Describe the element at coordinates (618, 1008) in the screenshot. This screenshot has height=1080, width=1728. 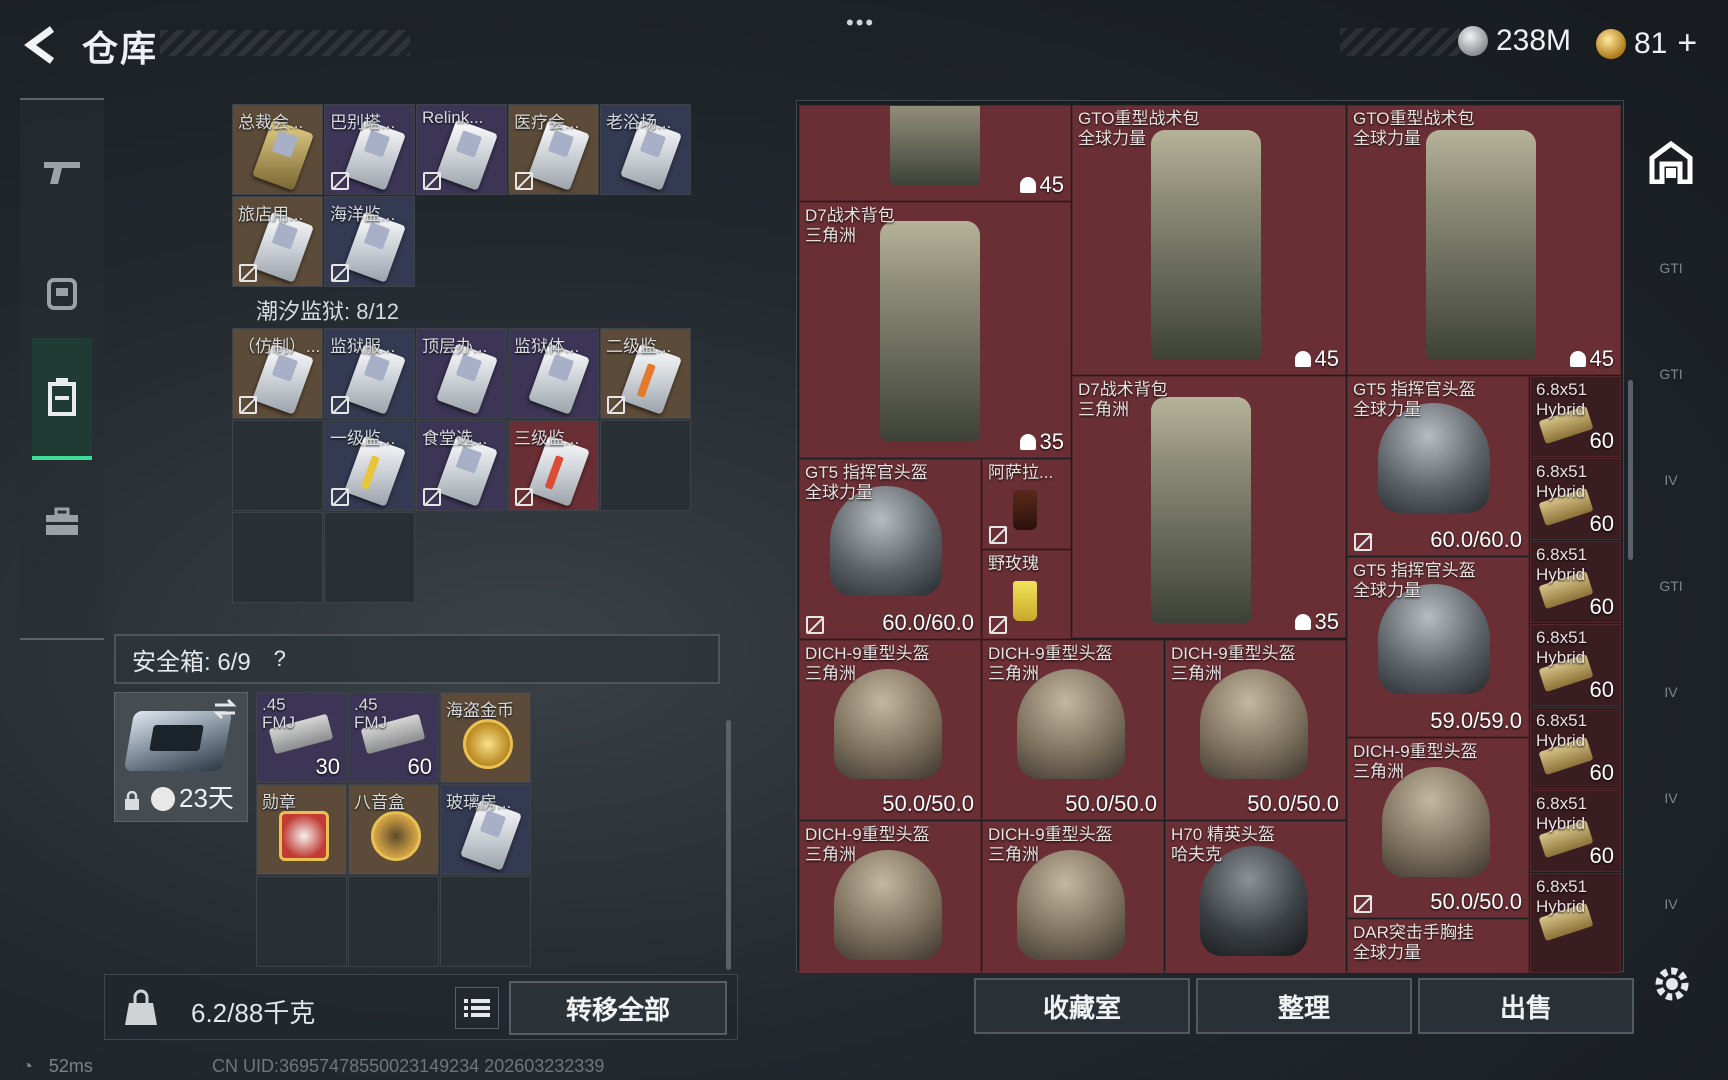
I see `transfer-all-button: 转移全部` at that location.